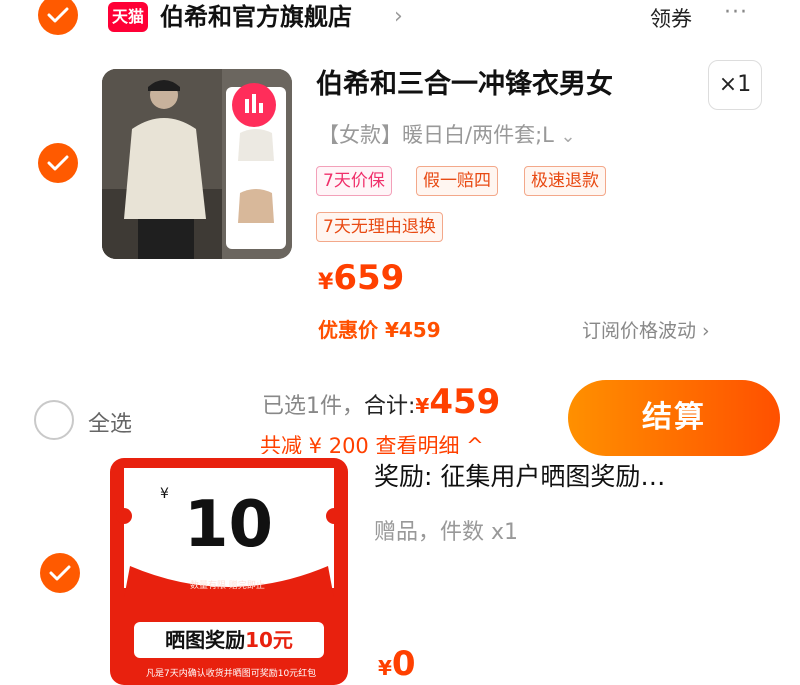 This screenshot has width=800, height=685. What do you see at coordinates (671, 18) in the screenshot?
I see `coupon-button: 领券` at bounding box center [671, 18].